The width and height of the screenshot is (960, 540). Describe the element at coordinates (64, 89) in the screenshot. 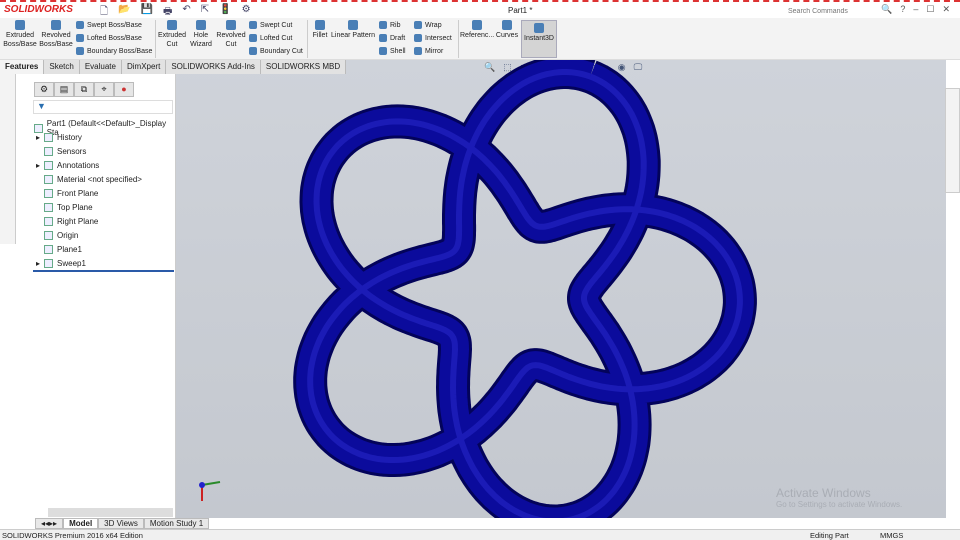

I see `property-manager-tab: ▤` at that location.